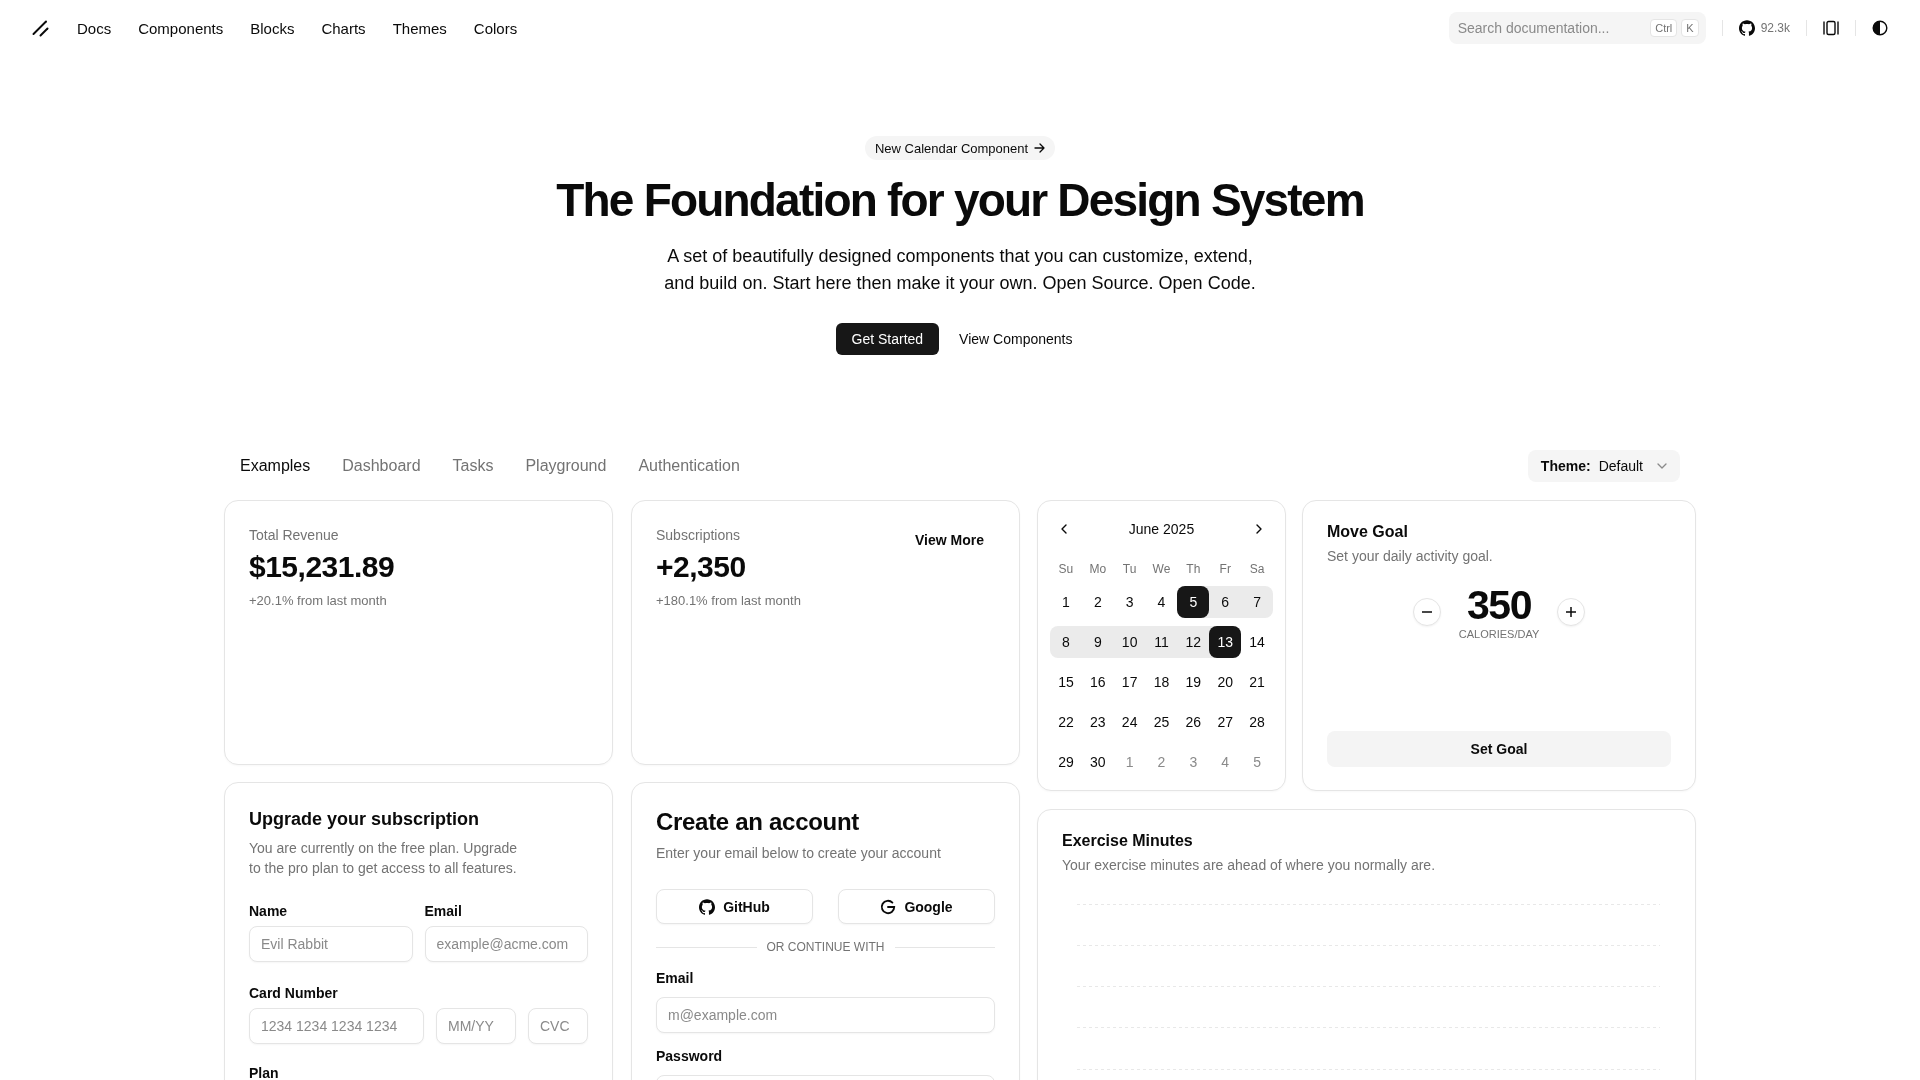 This screenshot has height=1080, width=1920. I want to click on card-title: Move Goal, so click(1368, 532).